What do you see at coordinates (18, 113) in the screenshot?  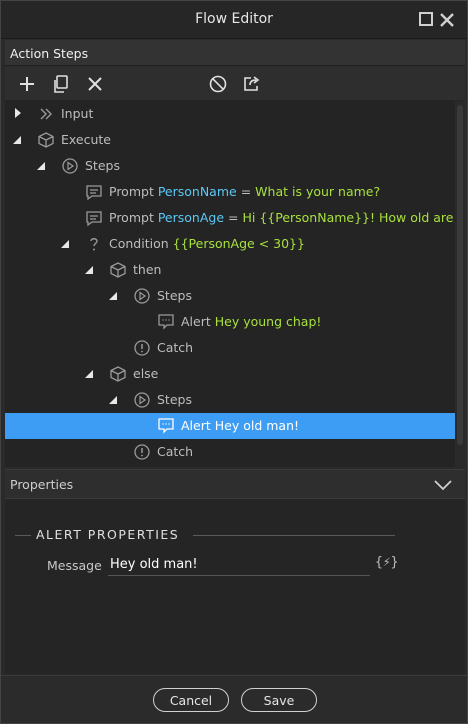 I see `expand-arrow-icon` at bounding box center [18, 113].